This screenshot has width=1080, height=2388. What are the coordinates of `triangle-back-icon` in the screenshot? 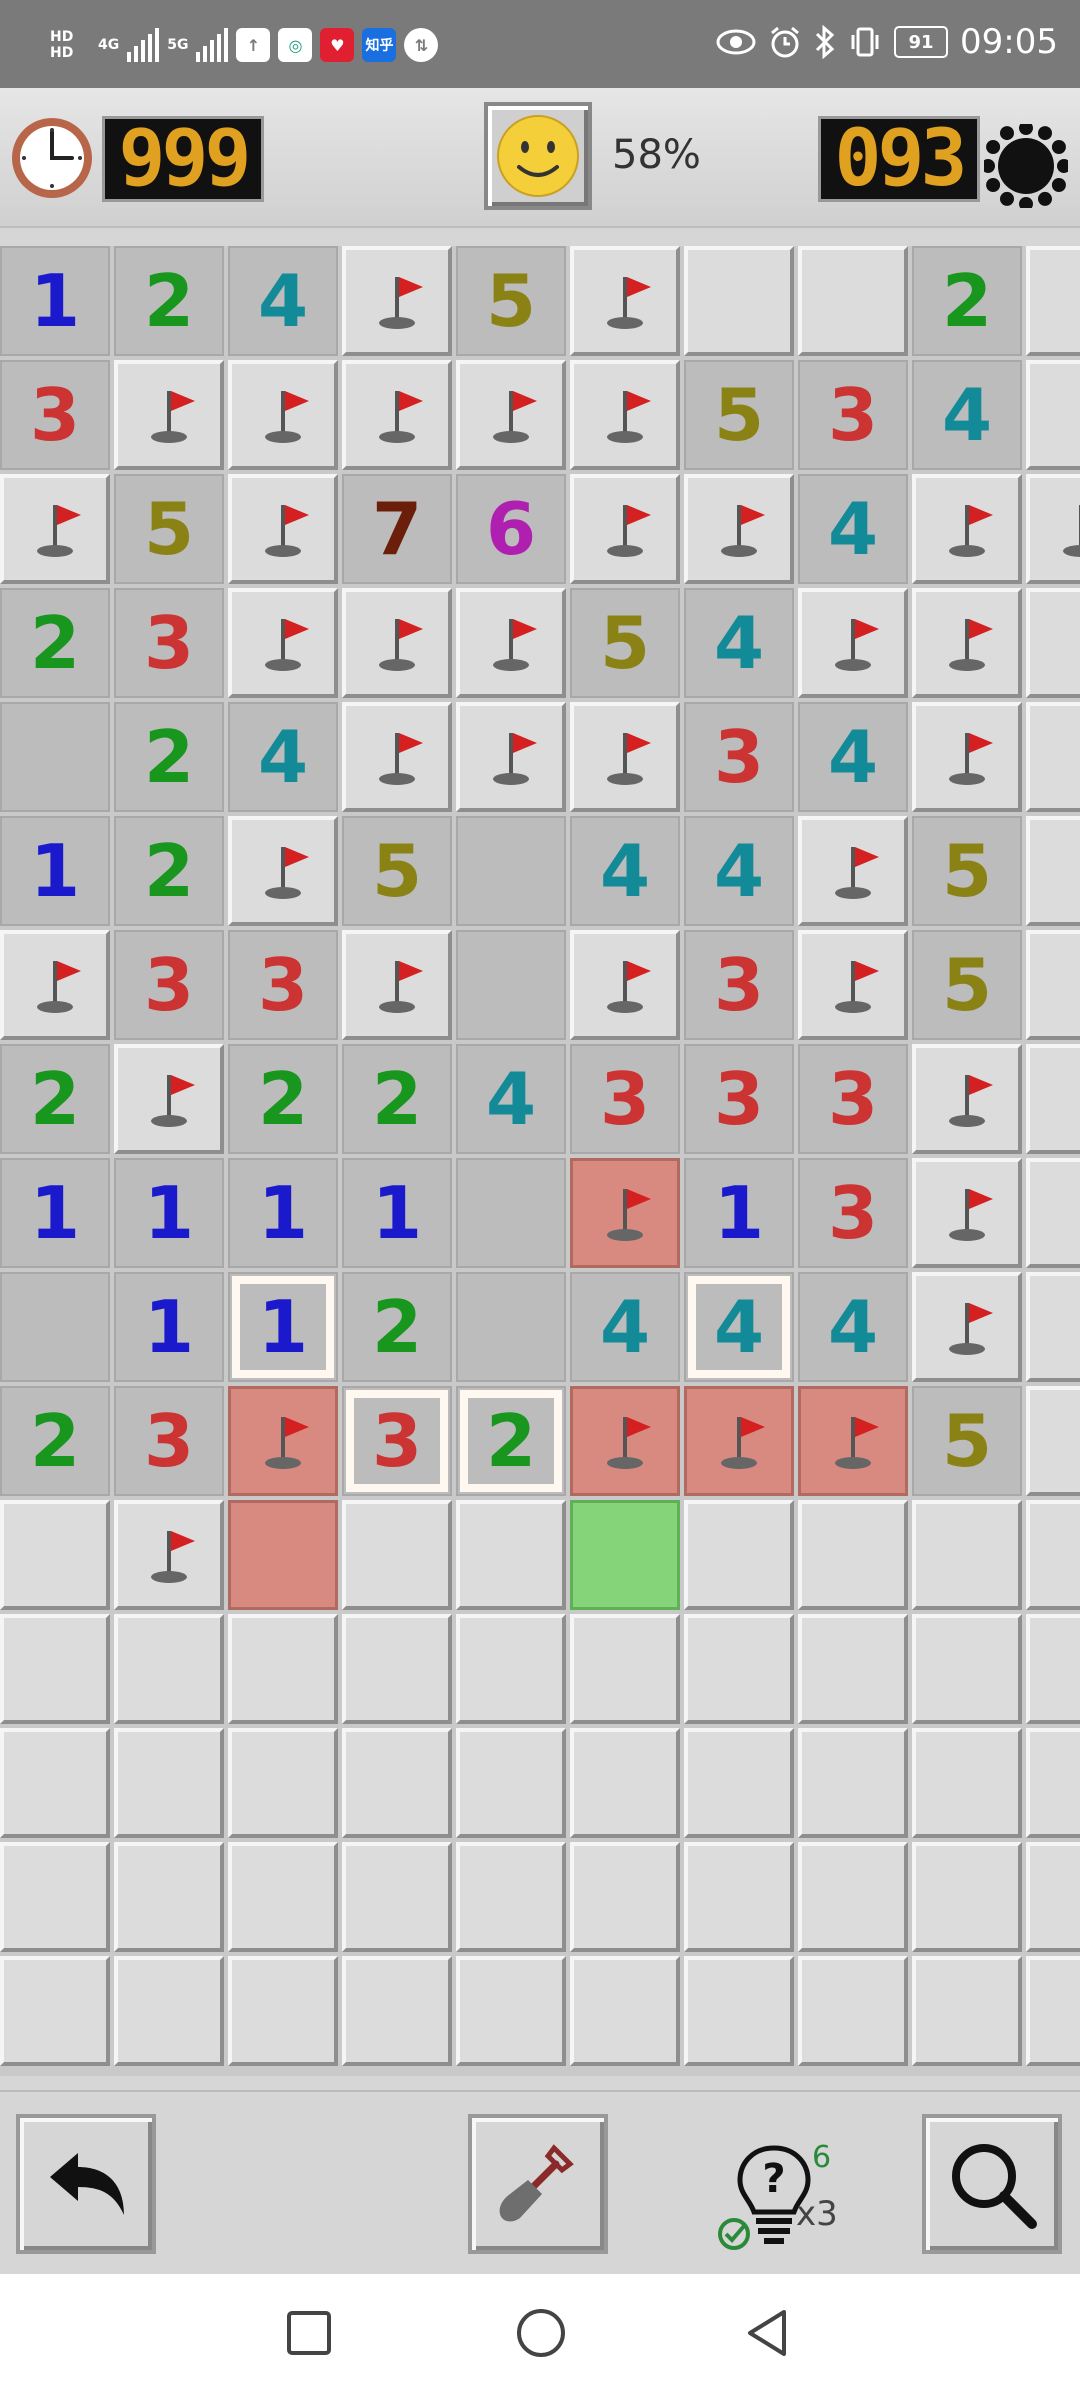 It's located at (767, 2333).